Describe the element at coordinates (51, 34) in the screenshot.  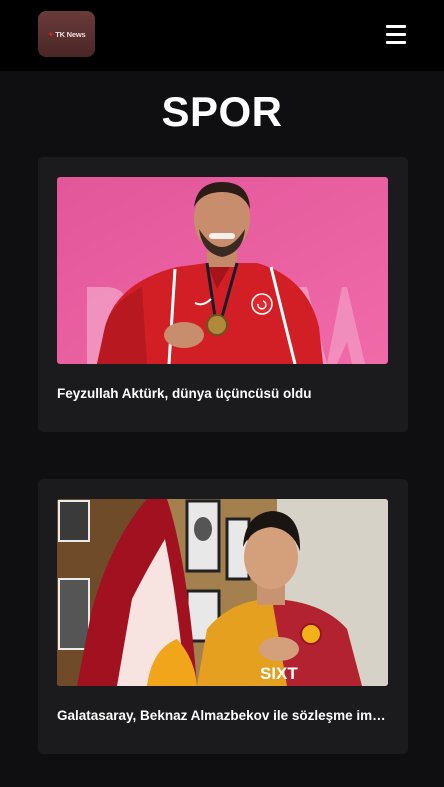
I see `logo-star-icon: ✦` at that location.